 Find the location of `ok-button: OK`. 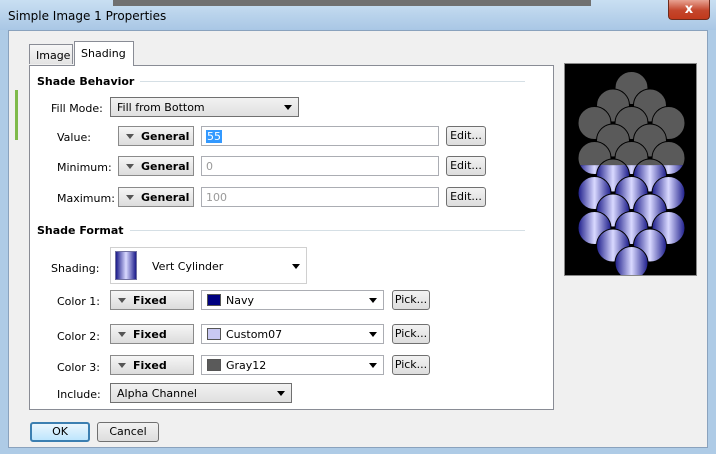

ok-button: OK is located at coordinates (60, 432).